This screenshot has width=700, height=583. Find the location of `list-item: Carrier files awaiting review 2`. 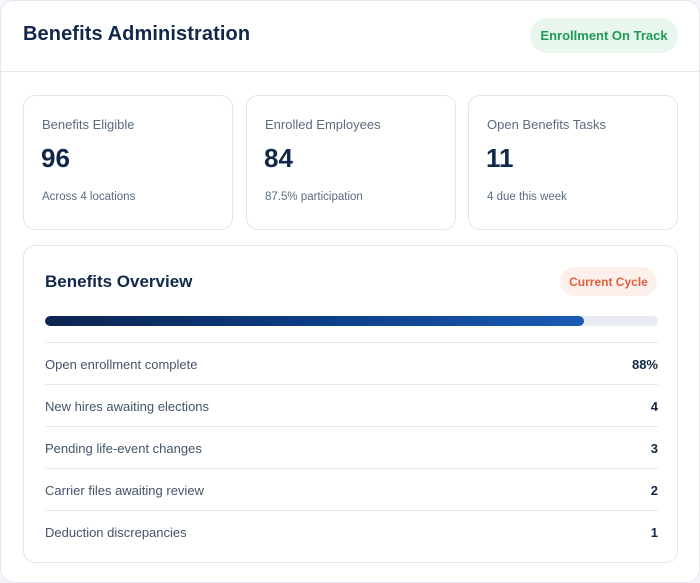

list-item: Carrier files awaiting review 2 is located at coordinates (351, 489).